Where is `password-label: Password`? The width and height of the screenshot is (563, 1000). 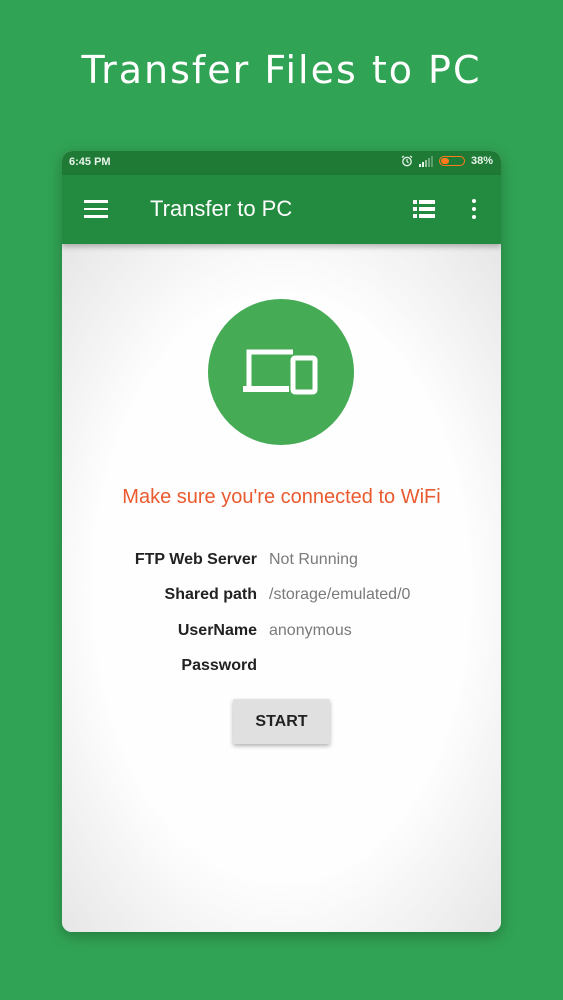
password-label: Password is located at coordinates (219, 665).